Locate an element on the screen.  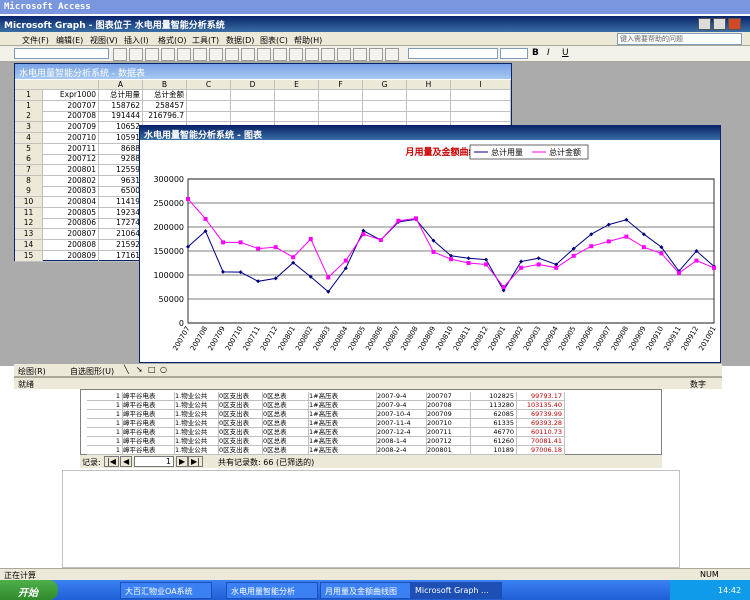
row-header: 14 is located at coordinates (29, 245).